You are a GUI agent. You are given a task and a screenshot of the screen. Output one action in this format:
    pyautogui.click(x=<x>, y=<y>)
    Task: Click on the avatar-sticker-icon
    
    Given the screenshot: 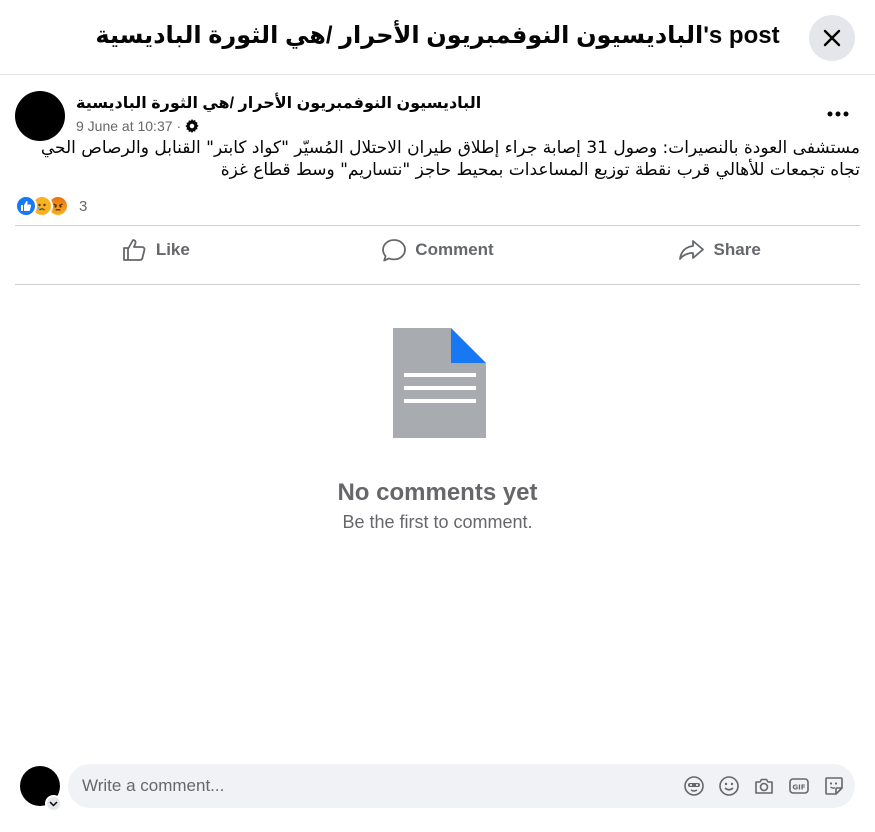 What is the action you would take?
    pyautogui.click(x=694, y=786)
    